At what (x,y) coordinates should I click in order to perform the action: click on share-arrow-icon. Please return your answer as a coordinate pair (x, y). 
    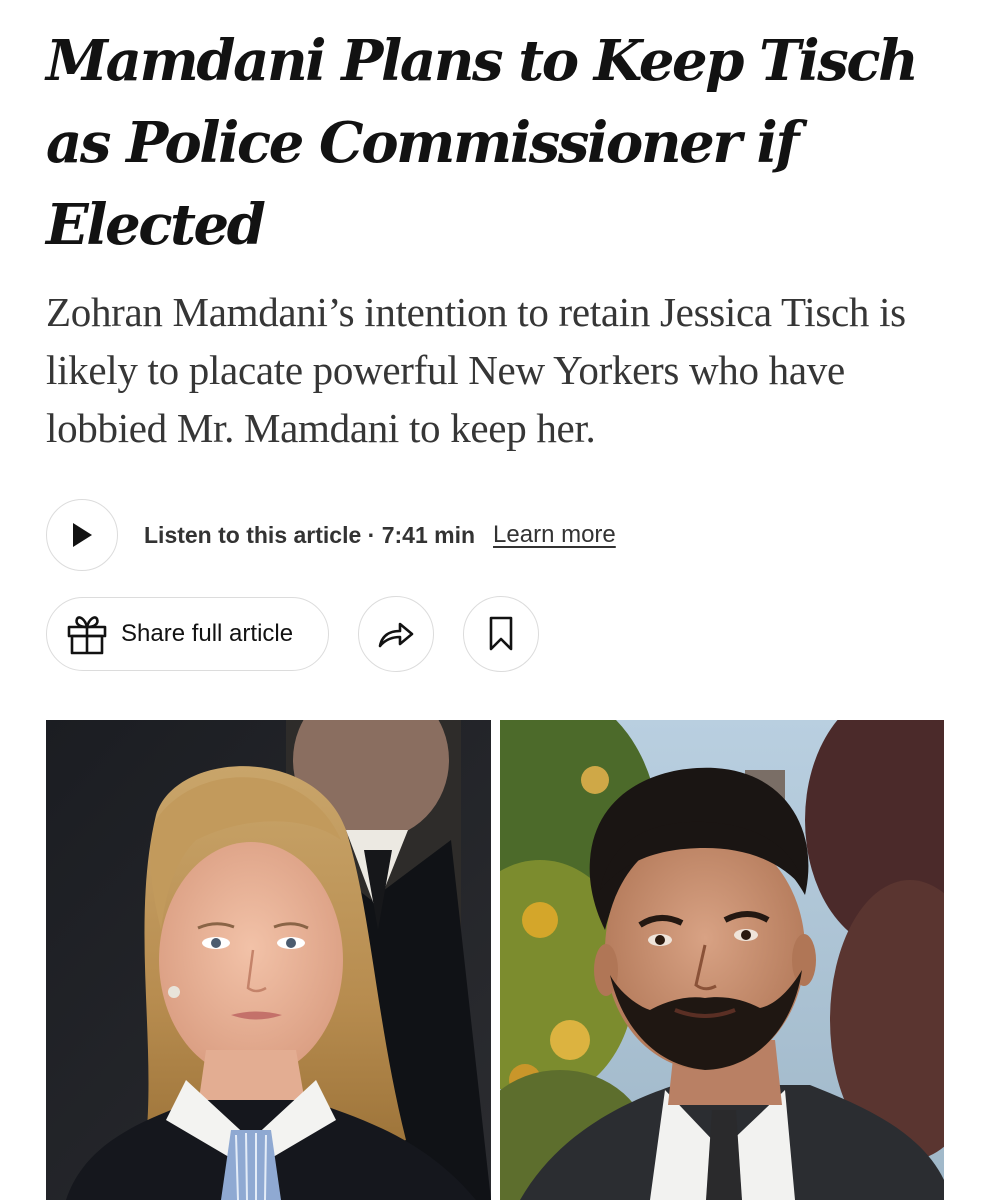
    Looking at the image, I should click on (396, 635).